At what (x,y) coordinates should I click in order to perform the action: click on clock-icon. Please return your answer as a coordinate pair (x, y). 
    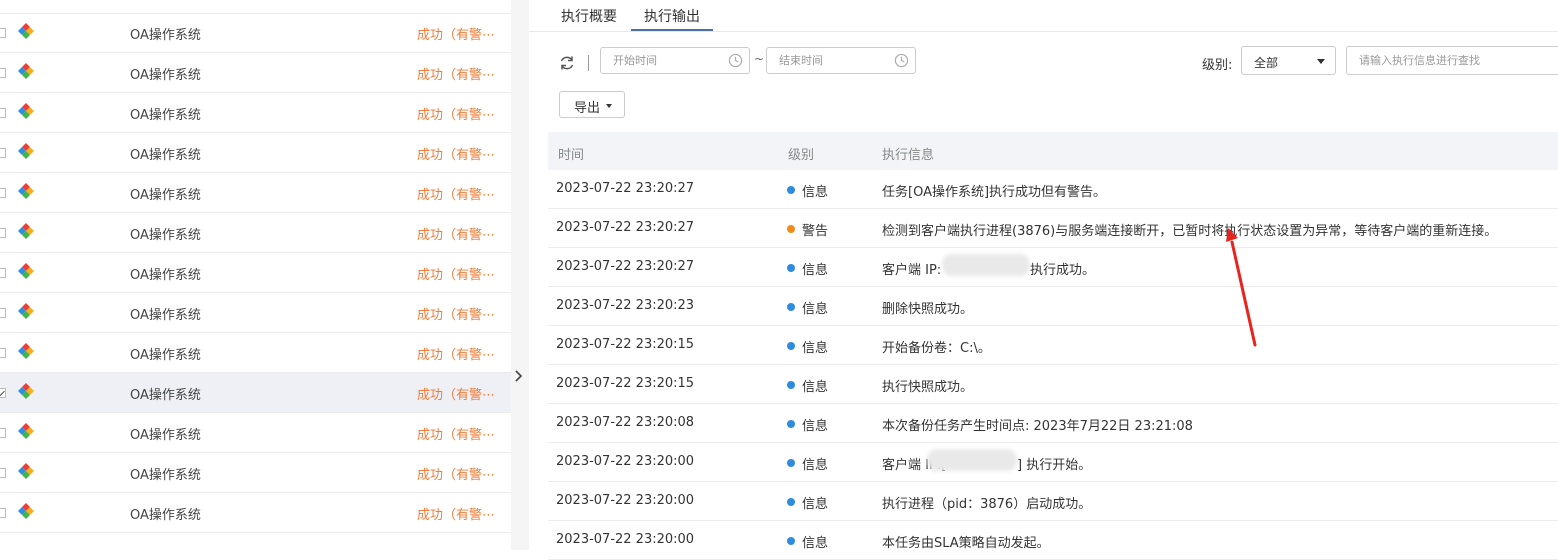
    Looking at the image, I should click on (735, 60).